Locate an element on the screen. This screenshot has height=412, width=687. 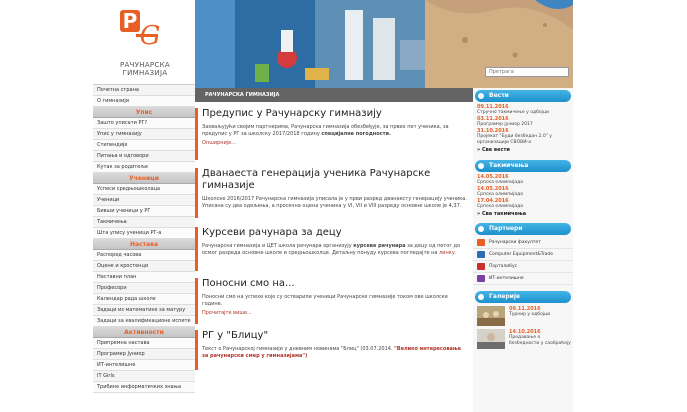
nav-item: Календар рада школе is located at coordinates (144, 299).